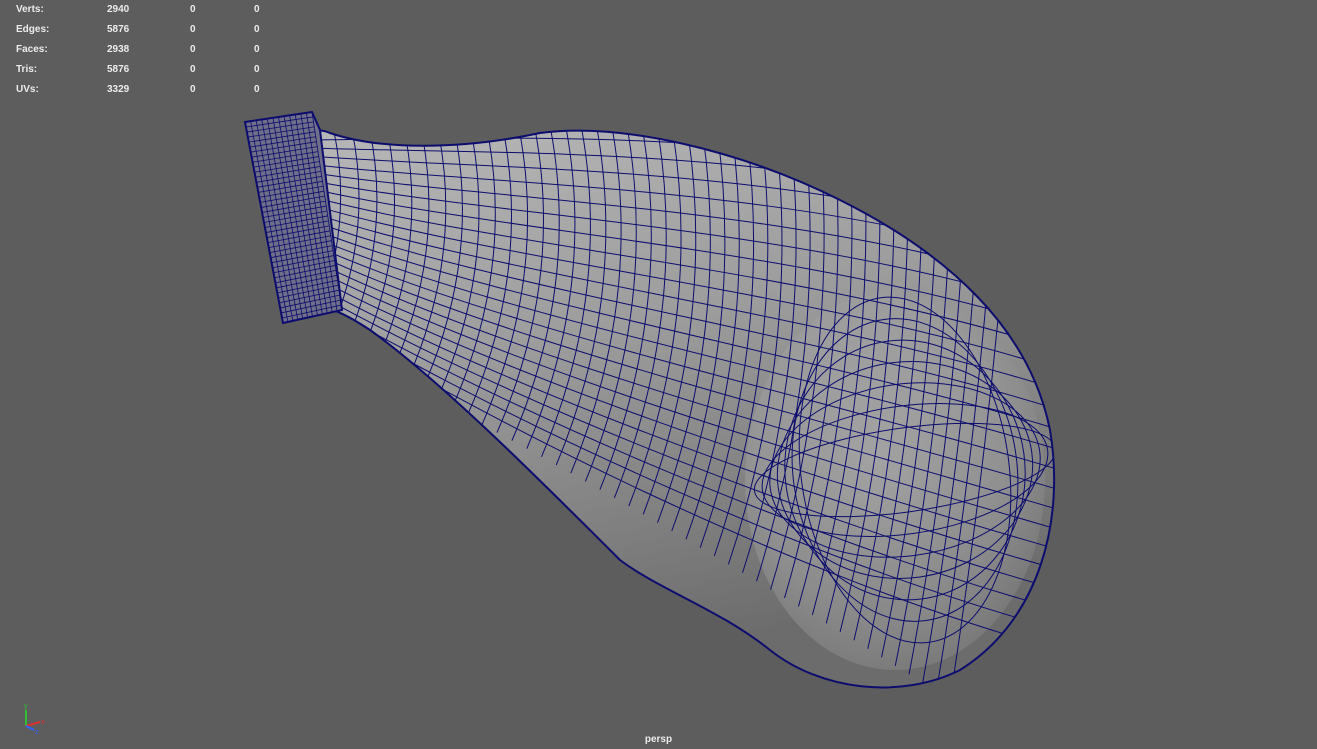  Describe the element at coordinates (146, 70) in the screenshot. I see `hud-row: Tris: 5876 0 0` at that location.